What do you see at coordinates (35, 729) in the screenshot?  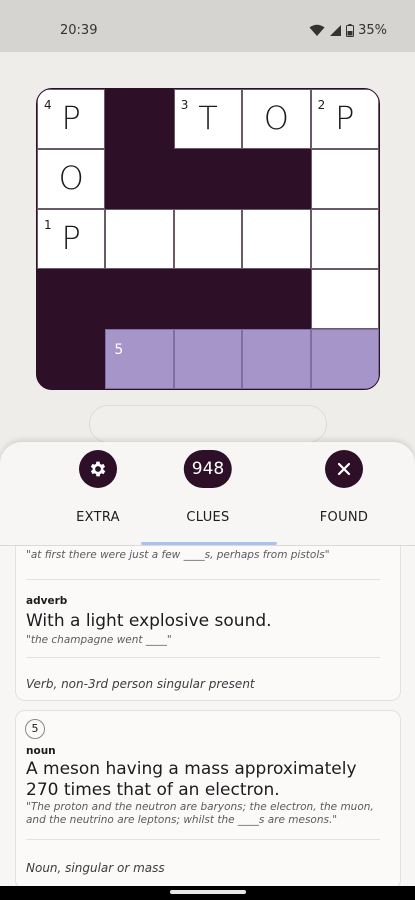 I see `clue-number-badge: 5` at bounding box center [35, 729].